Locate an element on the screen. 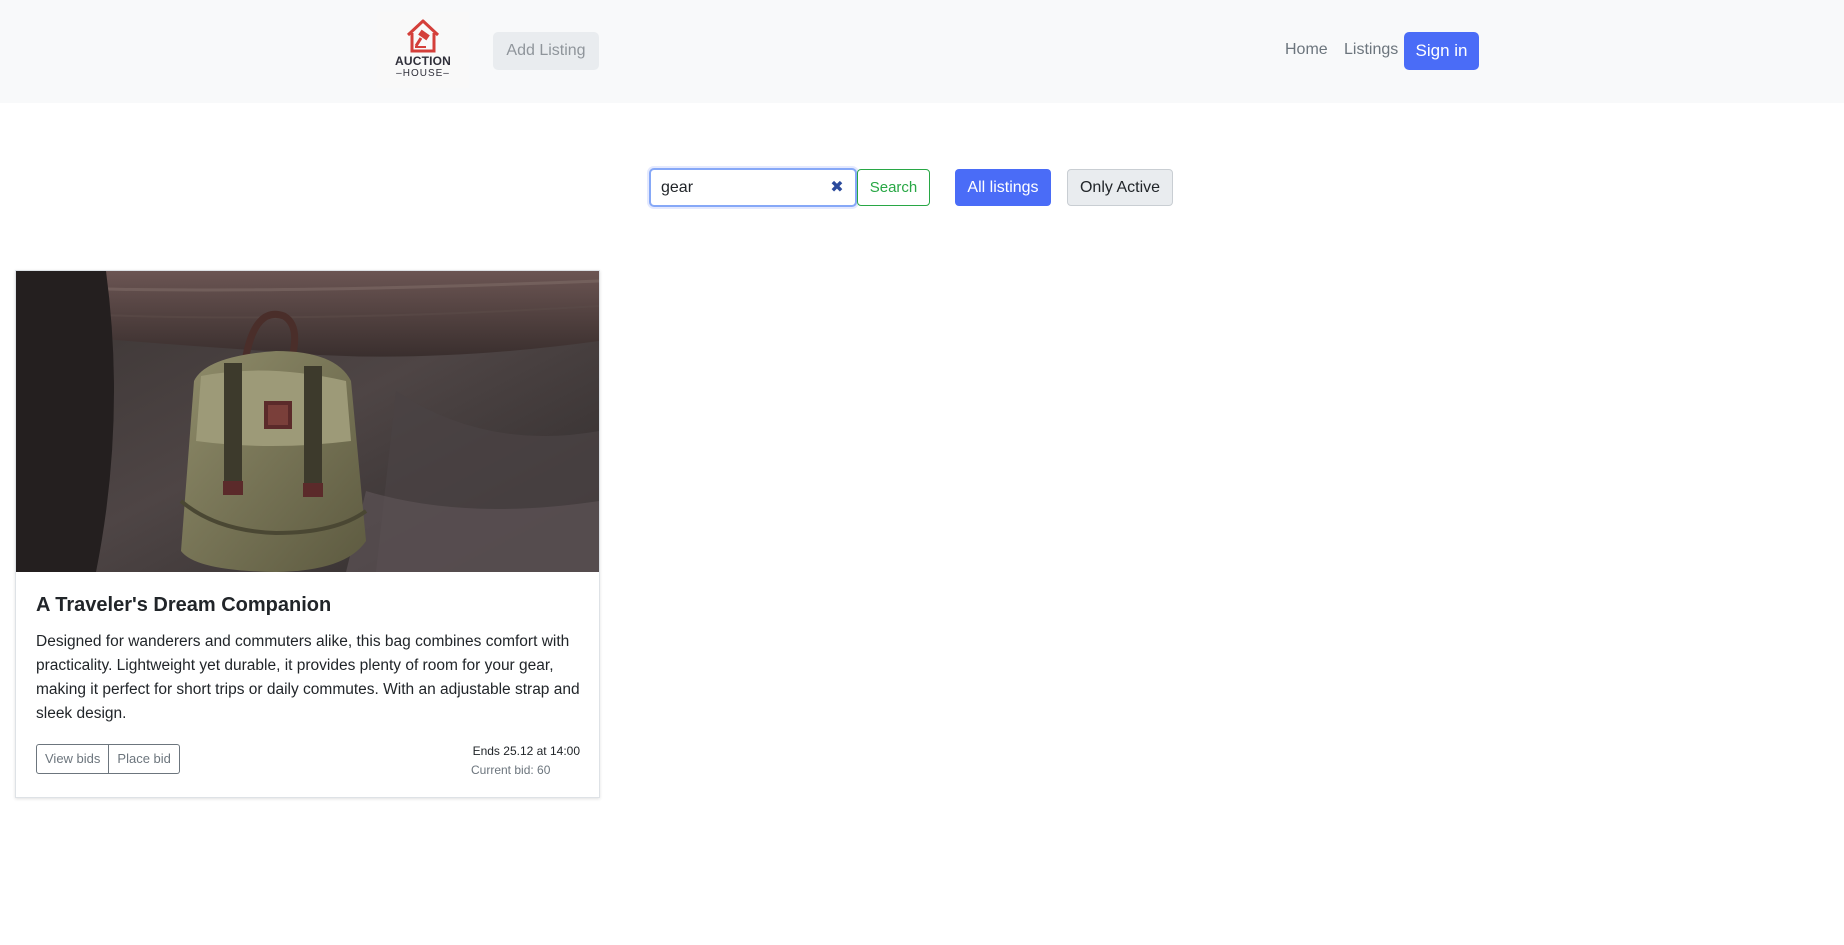 Image resolution: width=1844 pixels, height=945 pixels. only-active-button: Only Active is located at coordinates (1120, 187).